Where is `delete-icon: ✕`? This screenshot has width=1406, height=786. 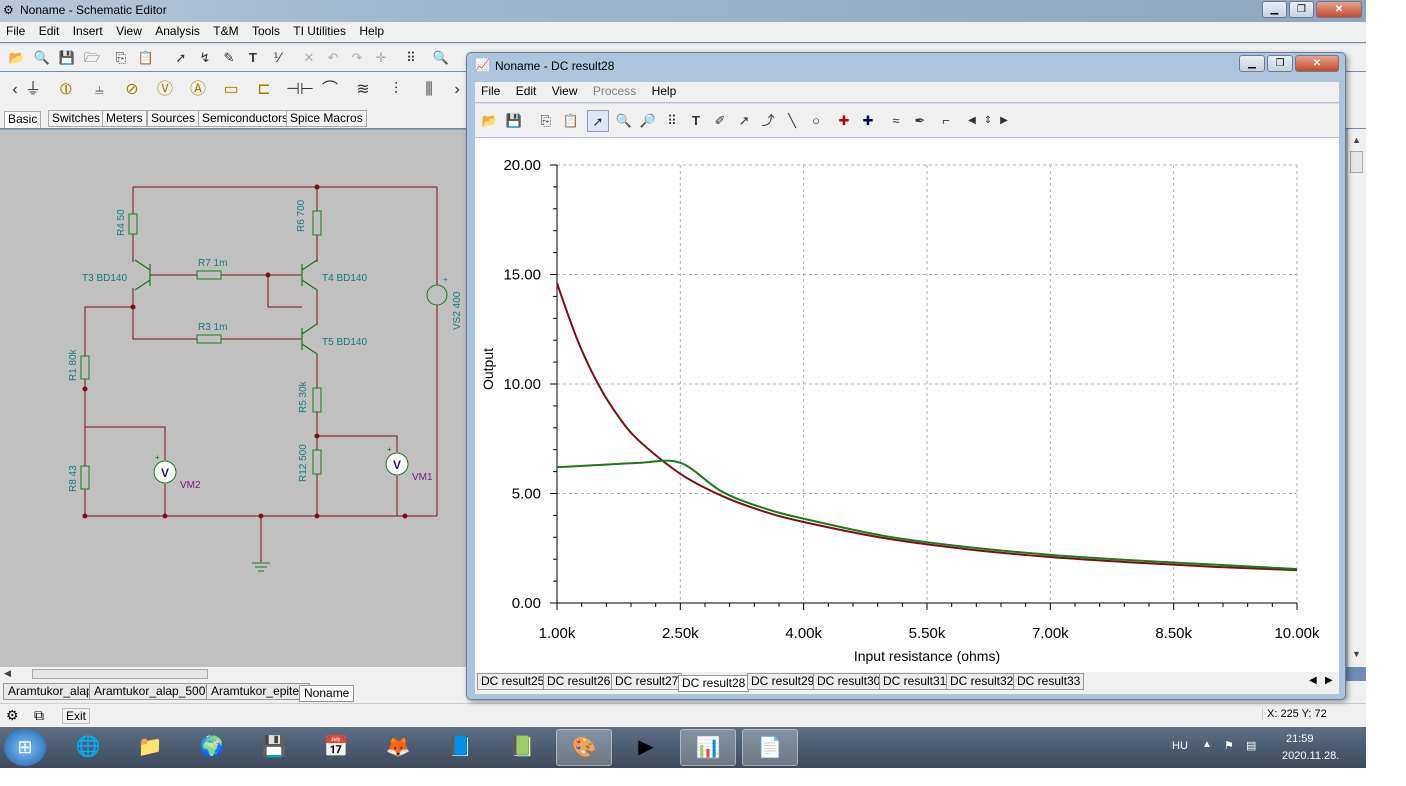 delete-icon: ✕ is located at coordinates (309, 58).